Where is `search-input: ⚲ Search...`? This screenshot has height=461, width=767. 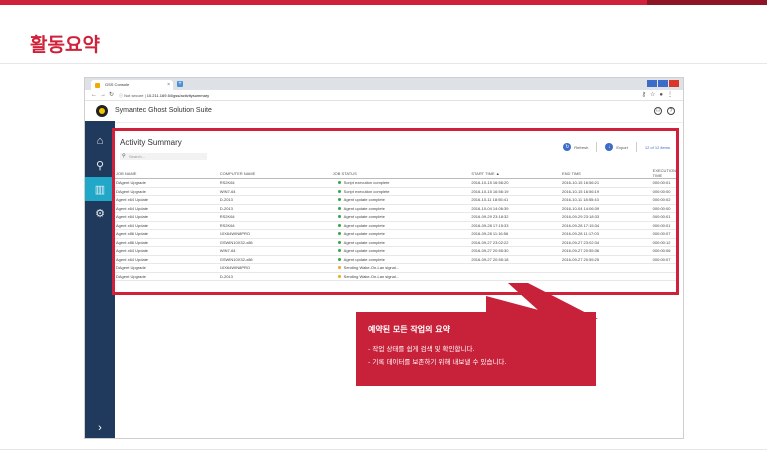 search-input: ⚲ Search... is located at coordinates (163, 156).